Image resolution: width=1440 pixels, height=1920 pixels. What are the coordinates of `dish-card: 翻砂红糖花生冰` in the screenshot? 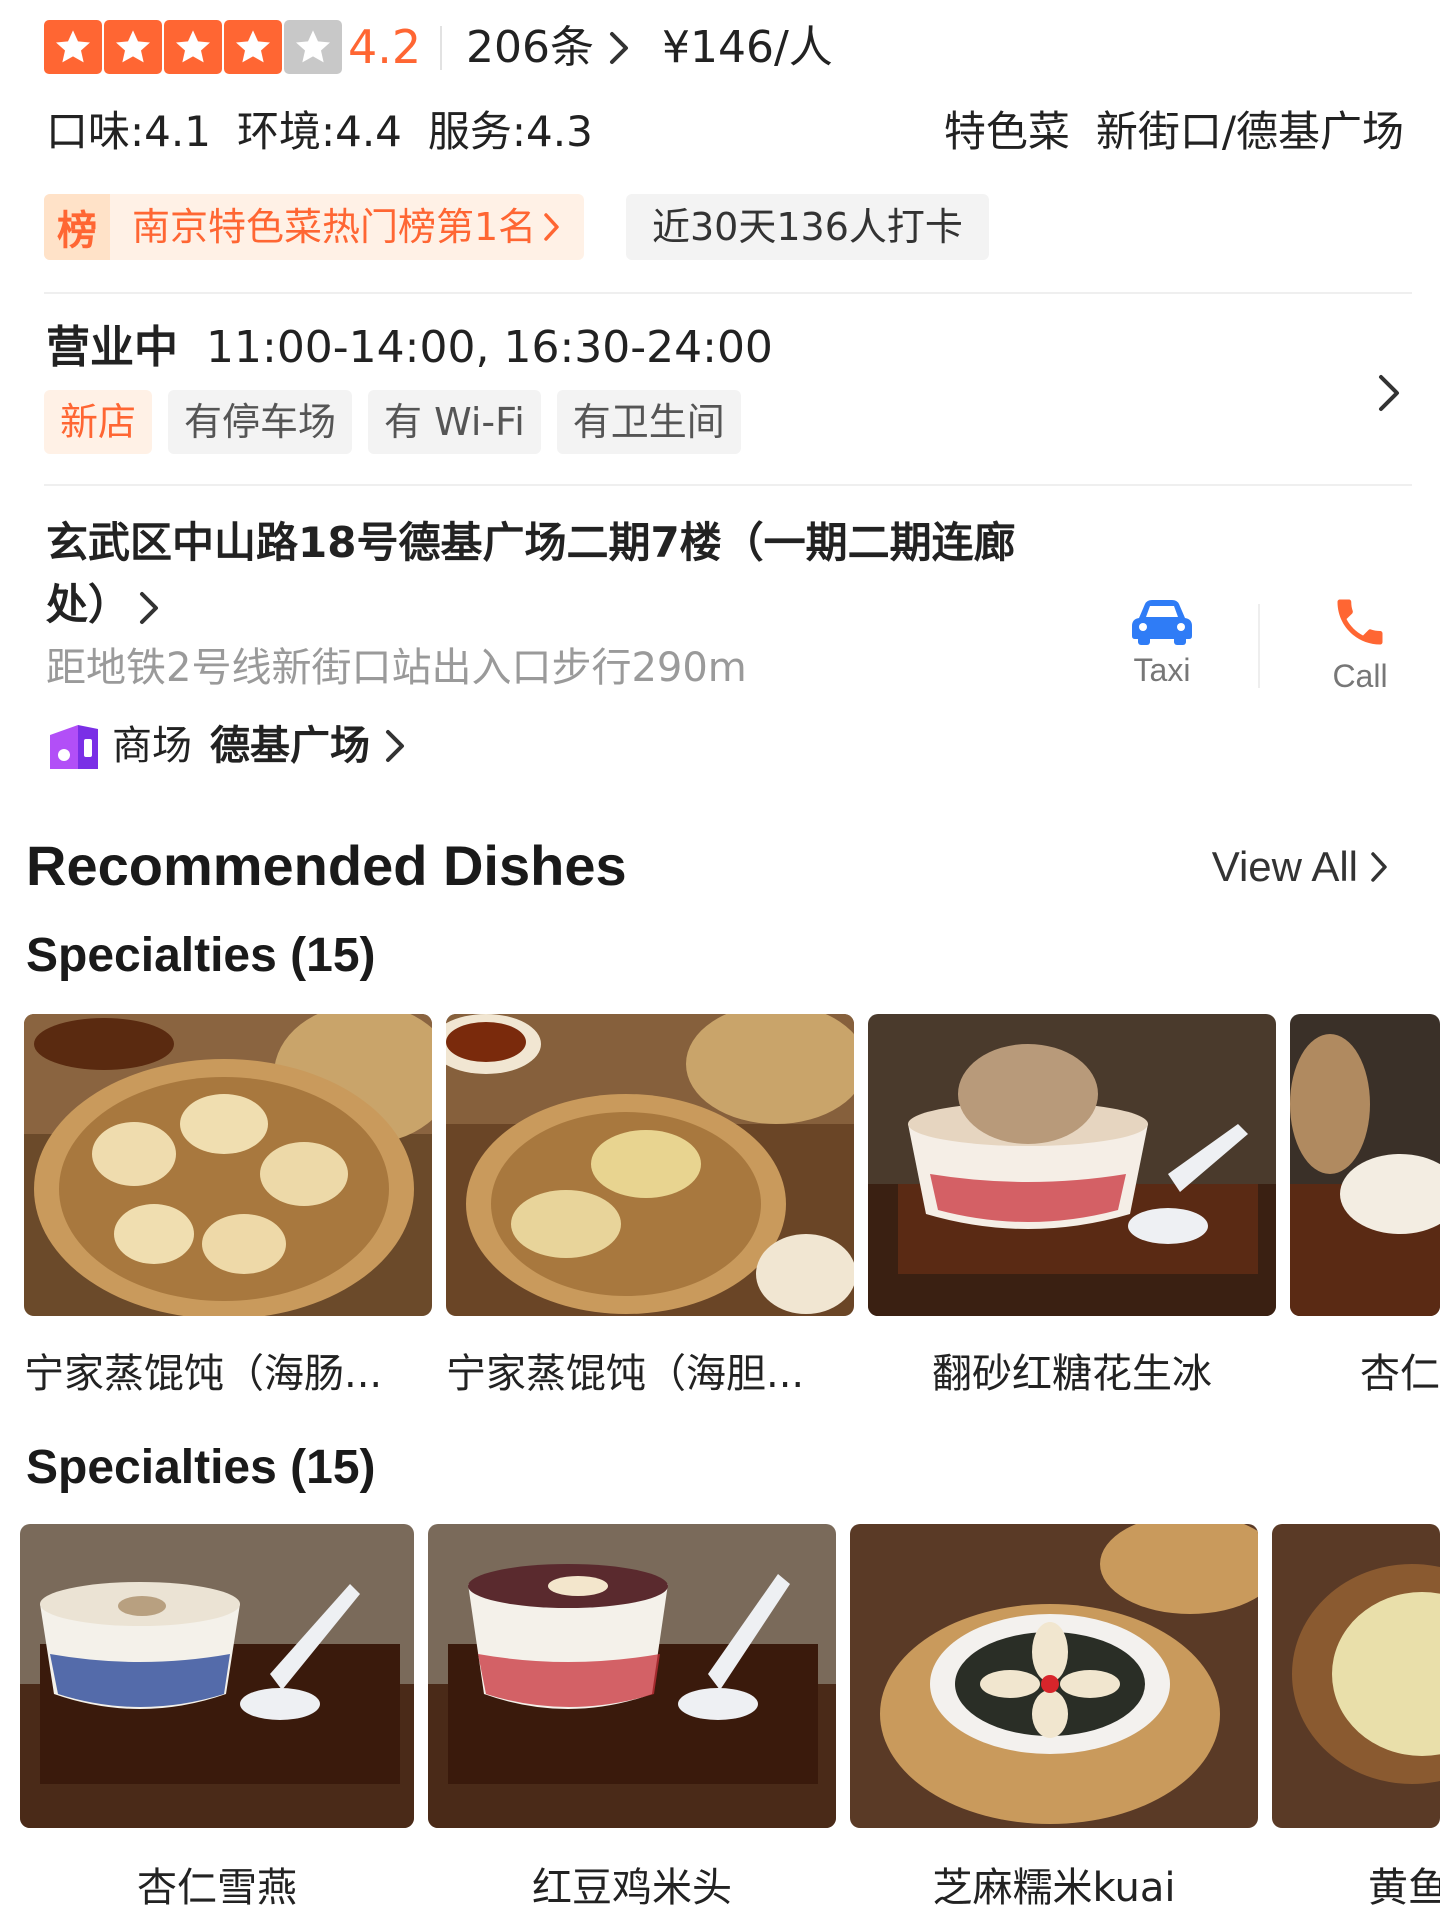 It's located at (1072, 1209).